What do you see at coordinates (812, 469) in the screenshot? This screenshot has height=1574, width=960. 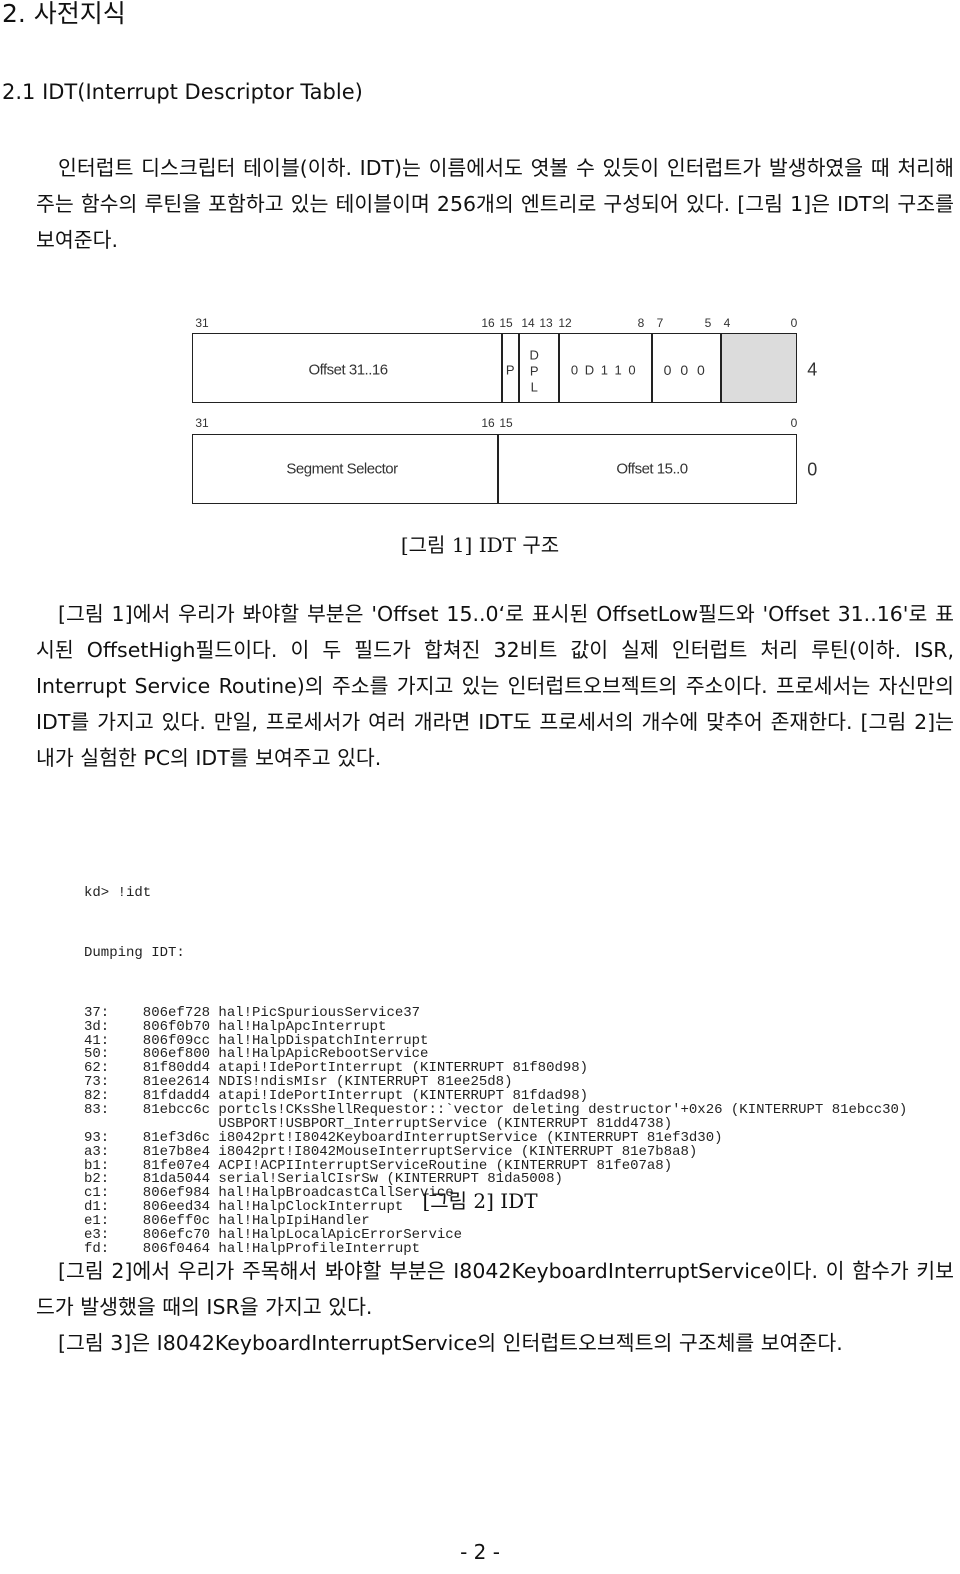 I see `byte-offset-label: 0` at bounding box center [812, 469].